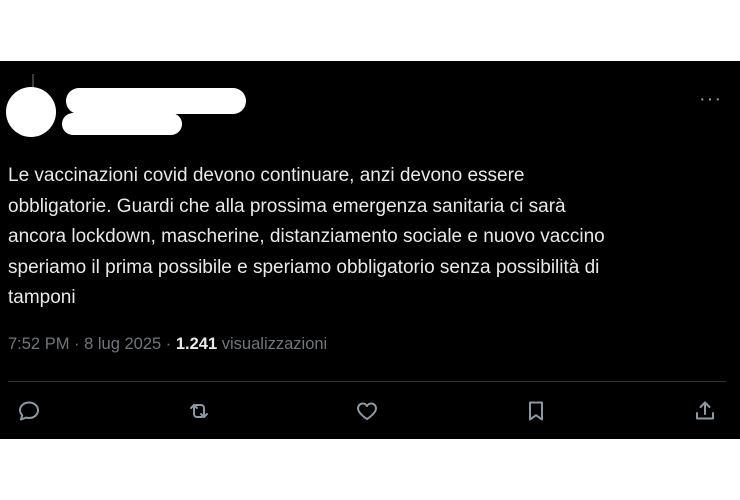  What do you see at coordinates (156, 101) in the screenshot?
I see `redacted-username` at bounding box center [156, 101].